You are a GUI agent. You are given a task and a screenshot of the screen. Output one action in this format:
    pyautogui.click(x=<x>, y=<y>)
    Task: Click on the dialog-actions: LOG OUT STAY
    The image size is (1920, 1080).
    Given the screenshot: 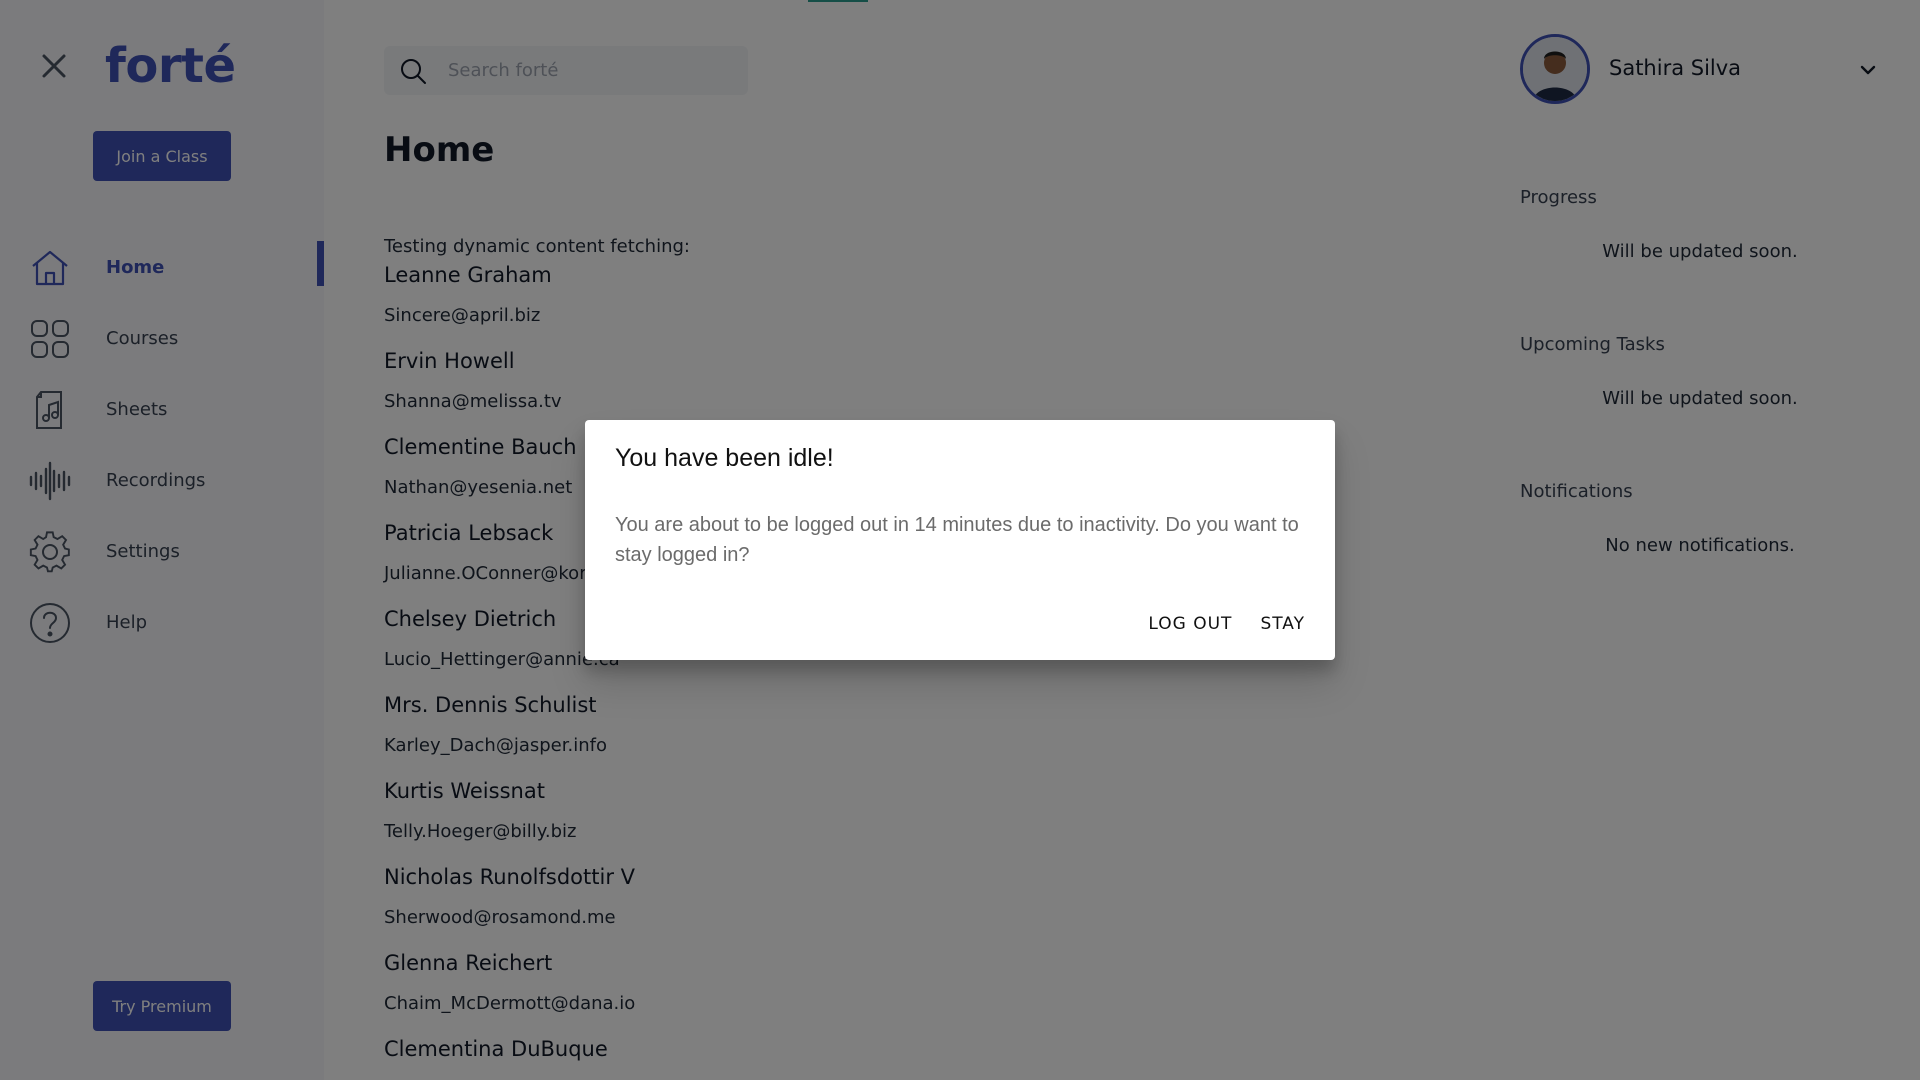 What is the action you would take?
    pyautogui.click(x=1226, y=624)
    